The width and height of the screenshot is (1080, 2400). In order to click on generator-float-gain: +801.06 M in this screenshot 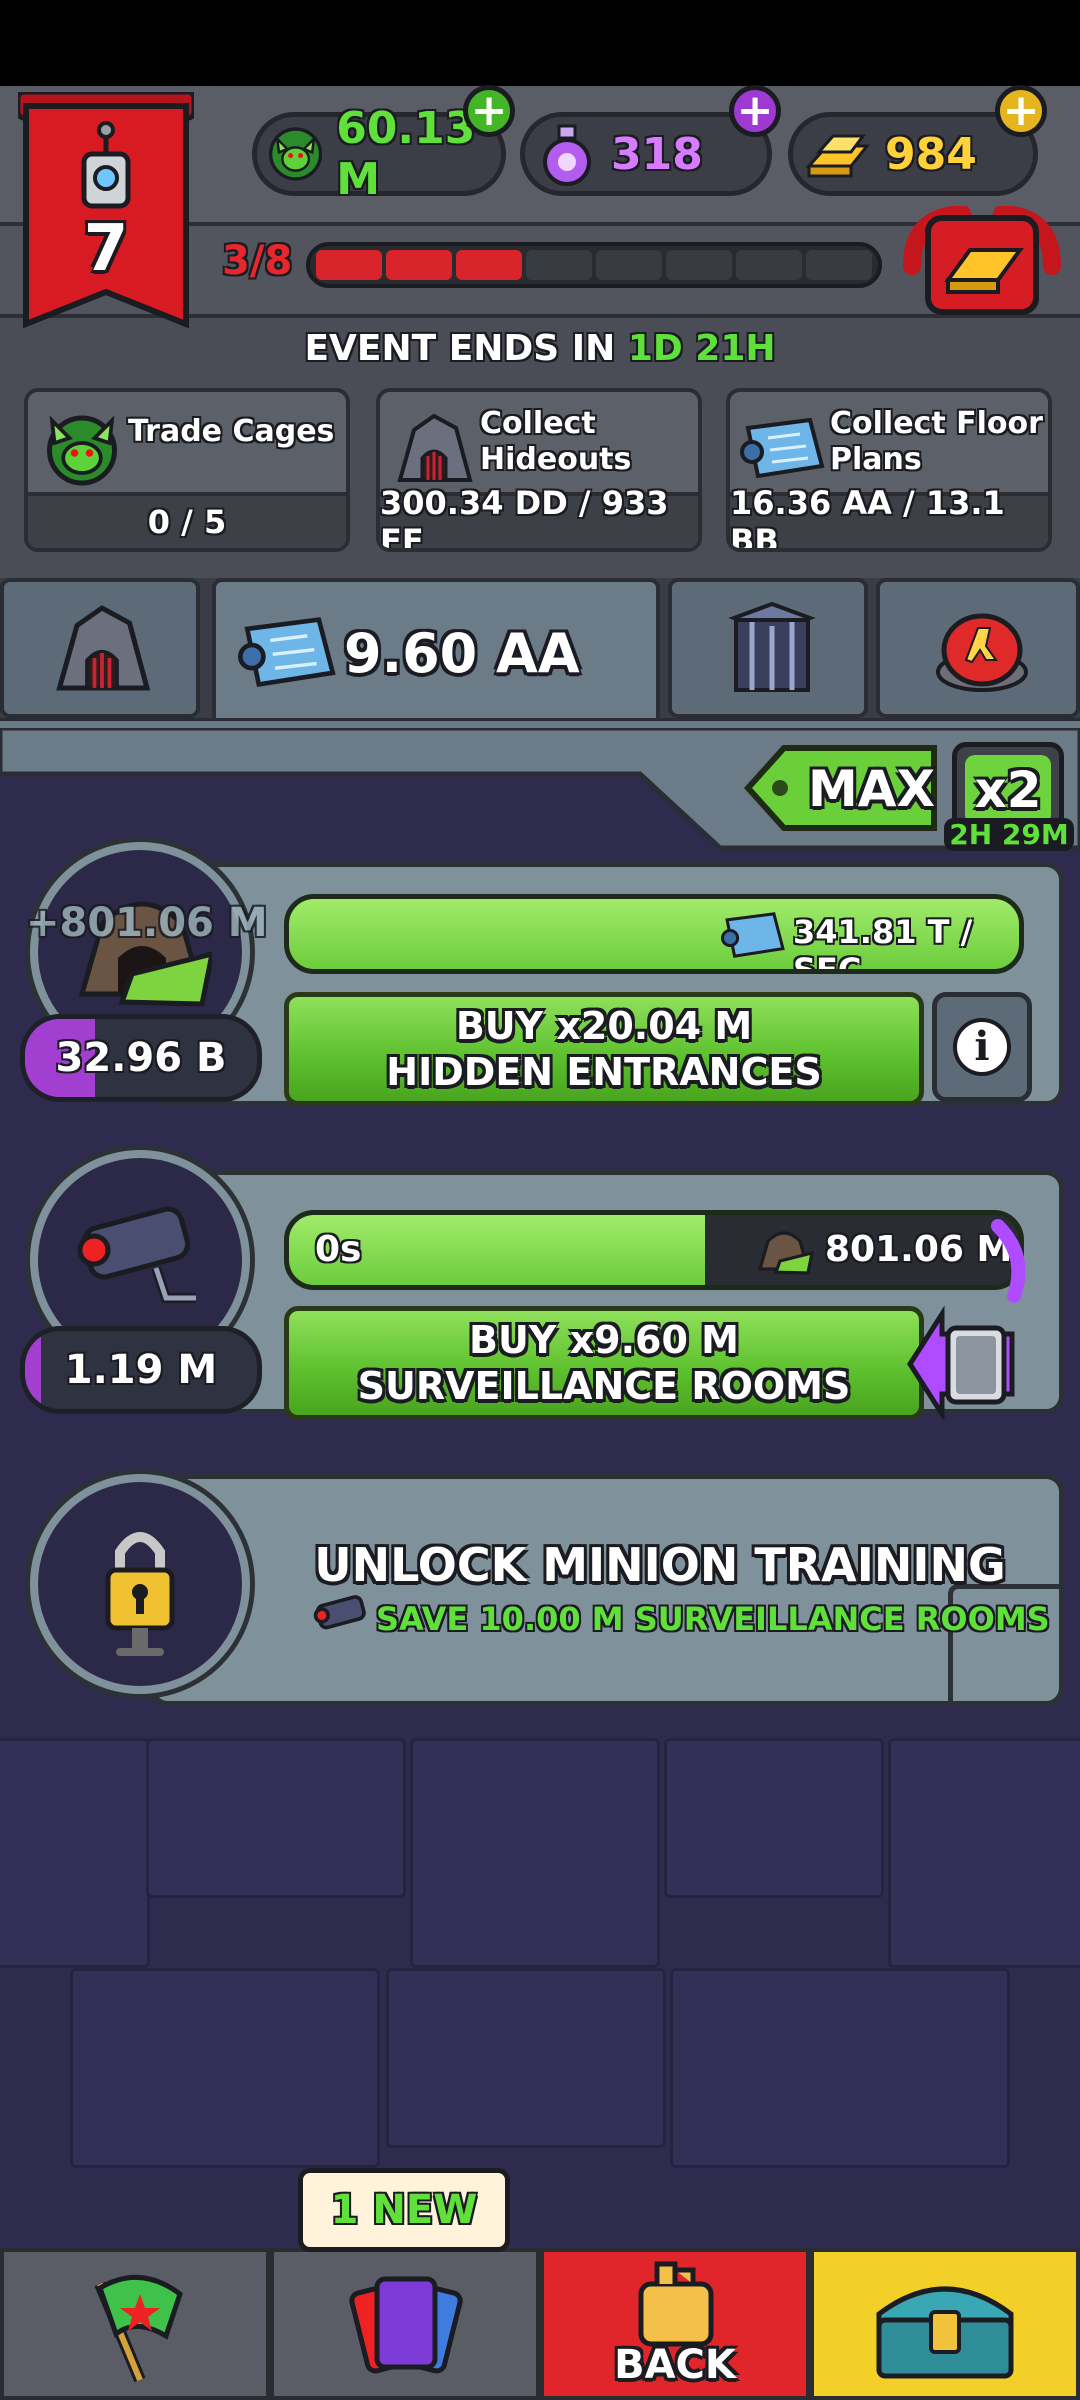, I will do `click(147, 923)`.